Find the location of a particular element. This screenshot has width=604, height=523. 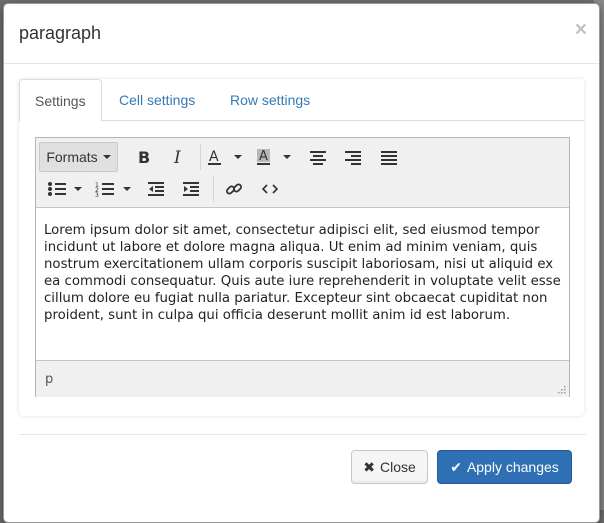

modal-title: paragraph is located at coordinates (60, 33).